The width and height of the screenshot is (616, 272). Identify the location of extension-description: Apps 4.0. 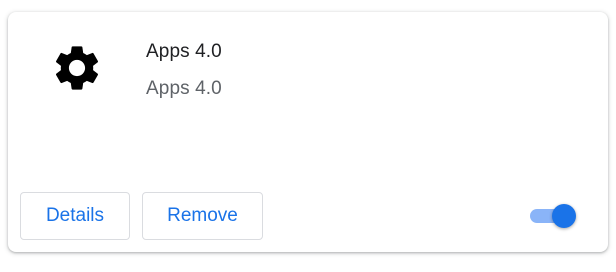
(184, 88).